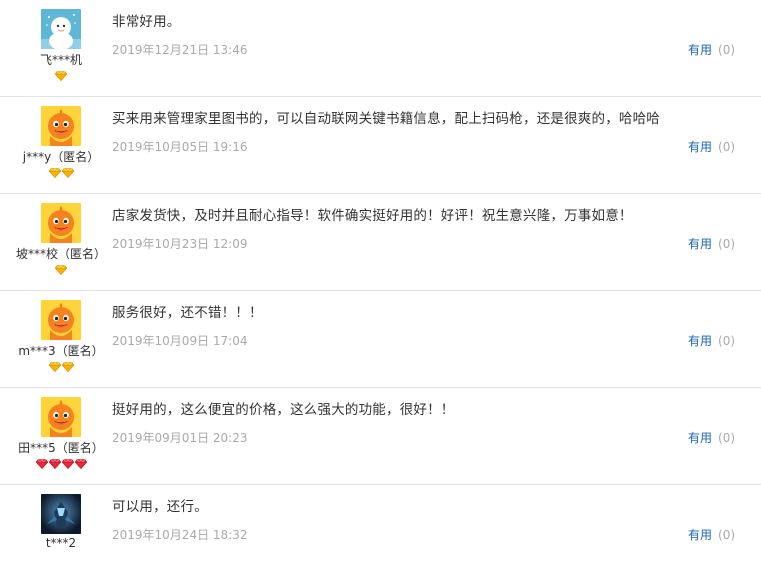 This screenshot has height=582, width=761. I want to click on reviewer-name: 坡***校（匿名）, so click(60, 254).